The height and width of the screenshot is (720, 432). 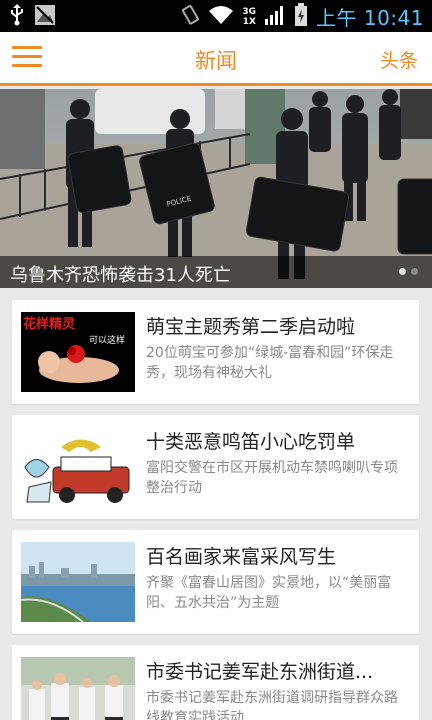 I want to click on vibrate-icon, so click(x=190, y=17).